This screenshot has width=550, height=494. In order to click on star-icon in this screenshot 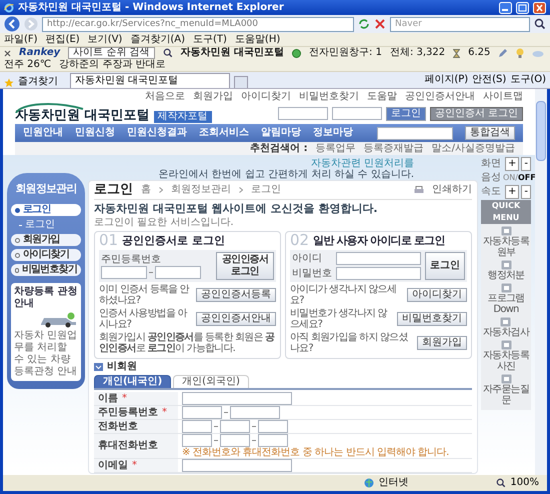, I will do `click(9, 83)`.